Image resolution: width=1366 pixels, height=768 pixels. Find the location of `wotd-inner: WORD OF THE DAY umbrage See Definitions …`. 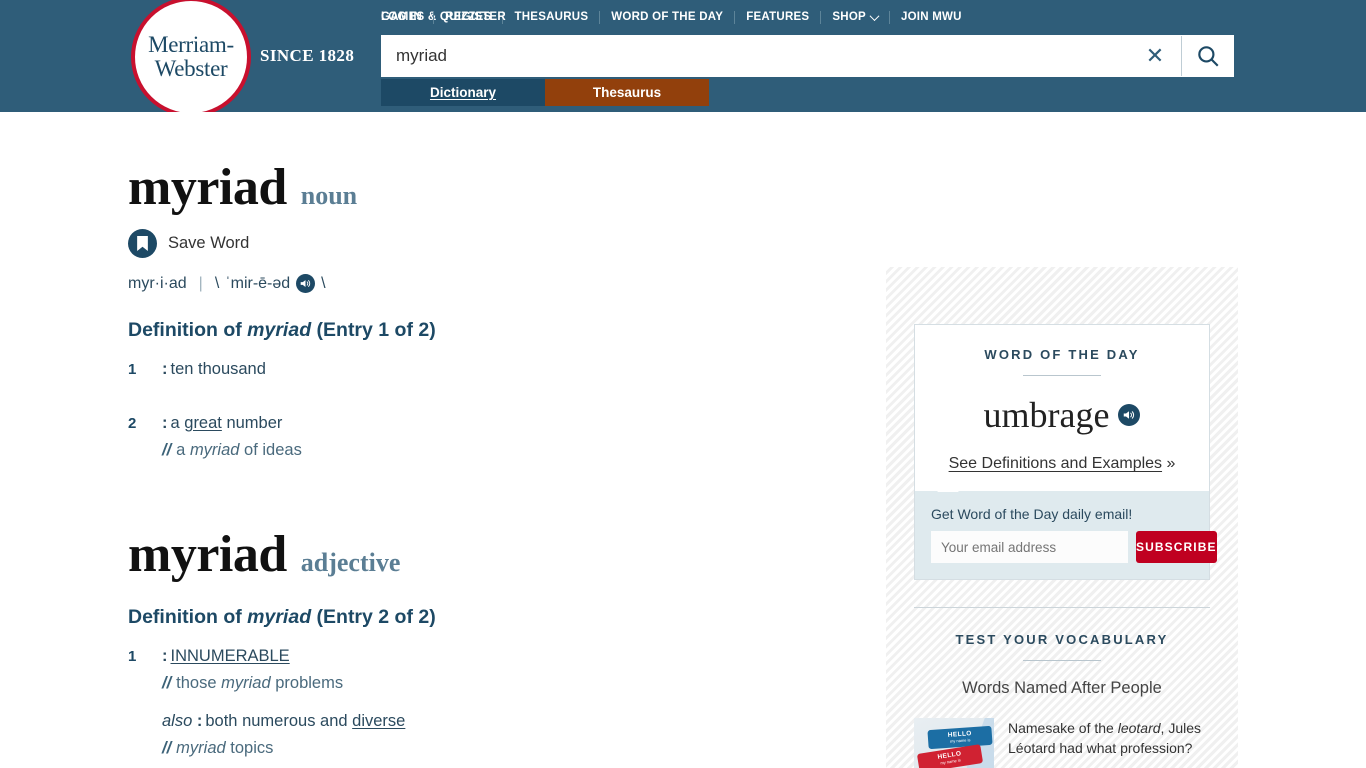

wotd-inner: WORD OF THE DAY umbrage See Definitions … is located at coordinates (1062, 399).